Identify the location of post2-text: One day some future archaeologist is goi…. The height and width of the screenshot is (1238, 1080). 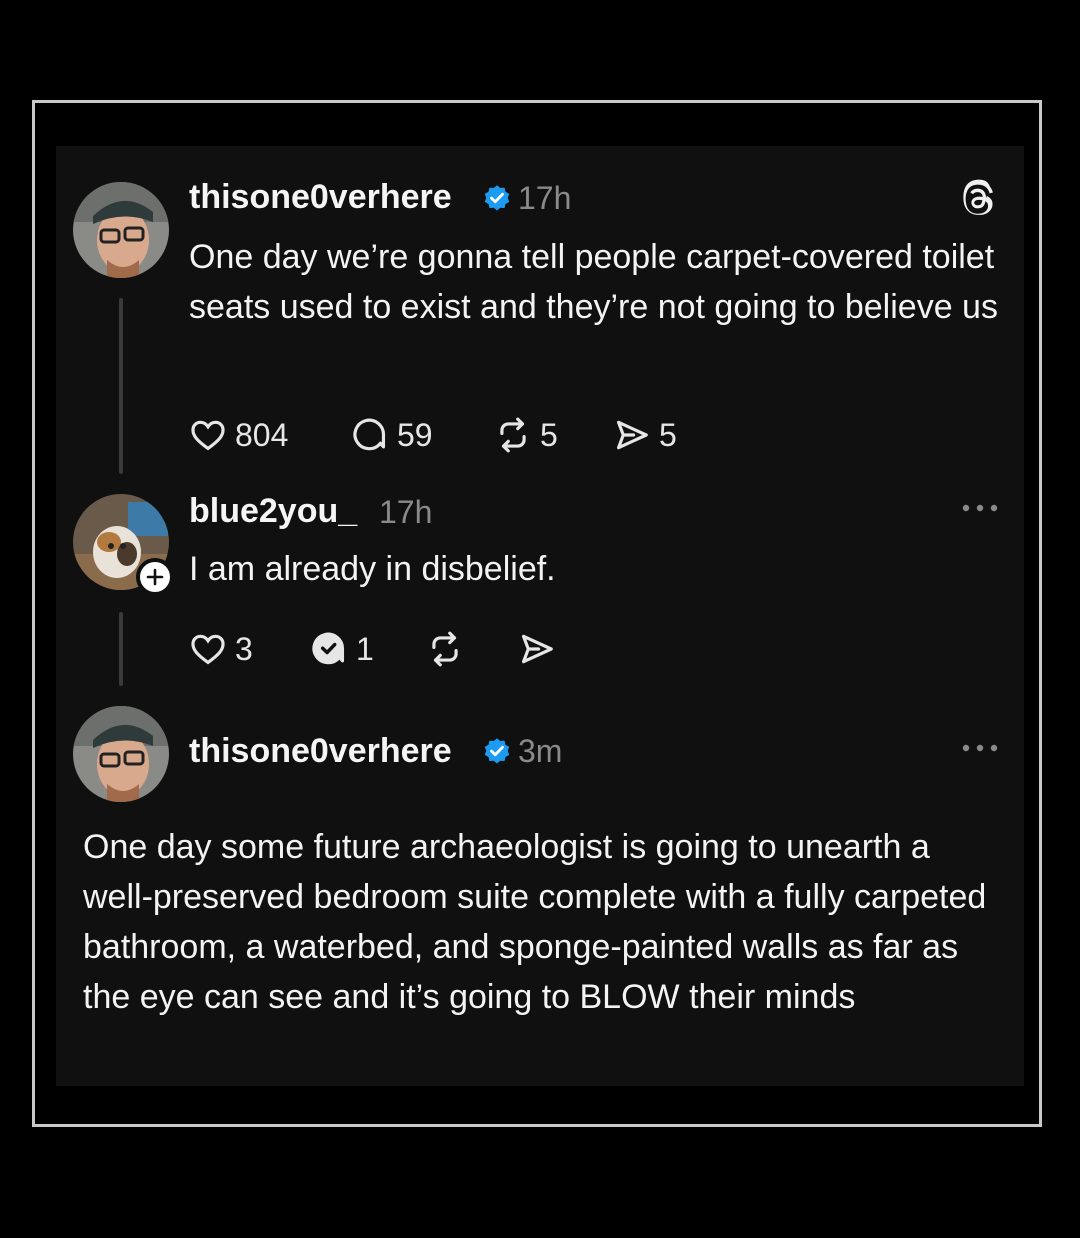
(535, 922).